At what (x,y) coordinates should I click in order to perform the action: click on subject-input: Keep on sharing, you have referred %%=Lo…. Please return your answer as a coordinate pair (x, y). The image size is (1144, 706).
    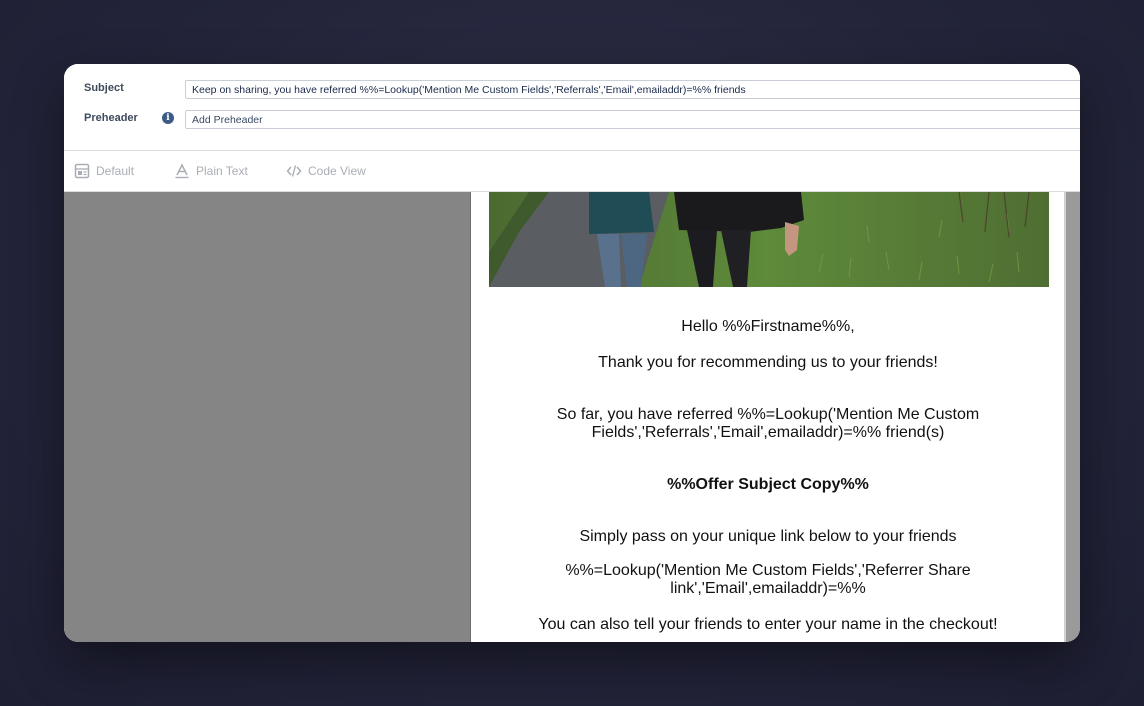
    Looking at the image, I should click on (632, 89).